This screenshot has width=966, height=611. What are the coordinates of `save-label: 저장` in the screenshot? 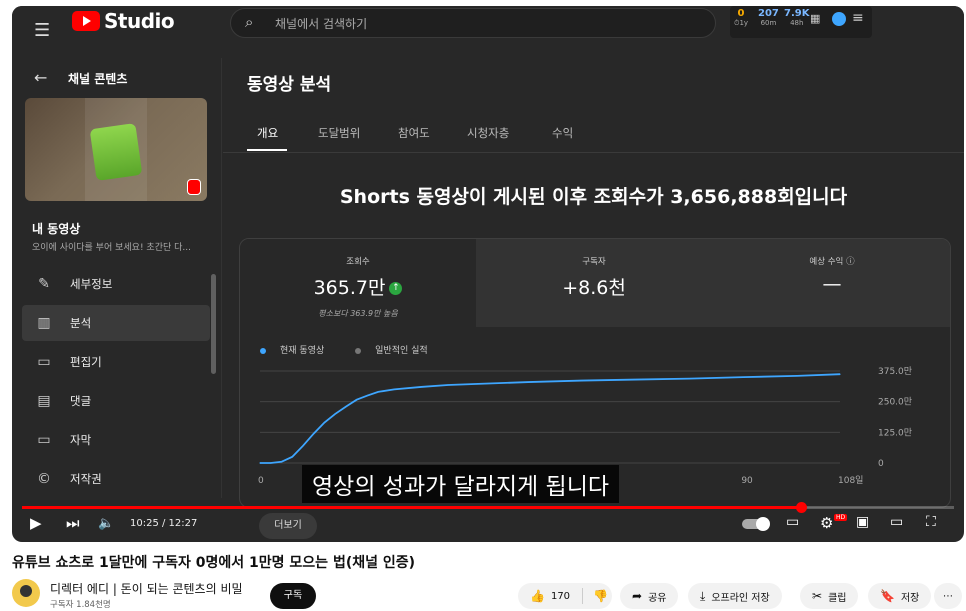 It's located at (910, 598).